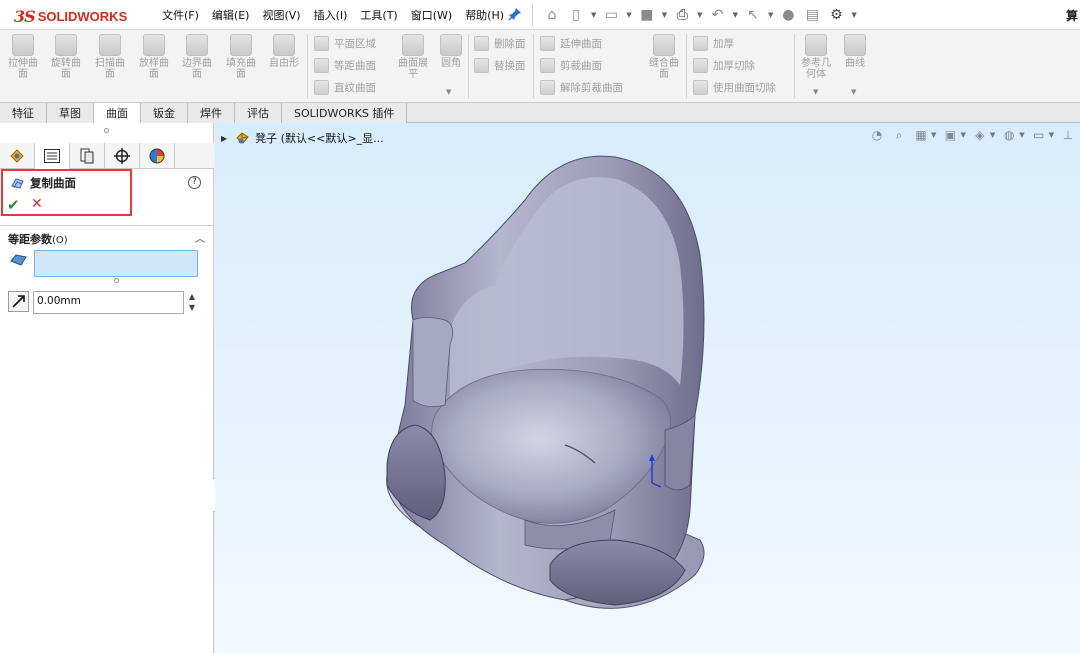  What do you see at coordinates (281, 15) in the screenshot?
I see `menu-view: 视图(V)` at bounding box center [281, 15].